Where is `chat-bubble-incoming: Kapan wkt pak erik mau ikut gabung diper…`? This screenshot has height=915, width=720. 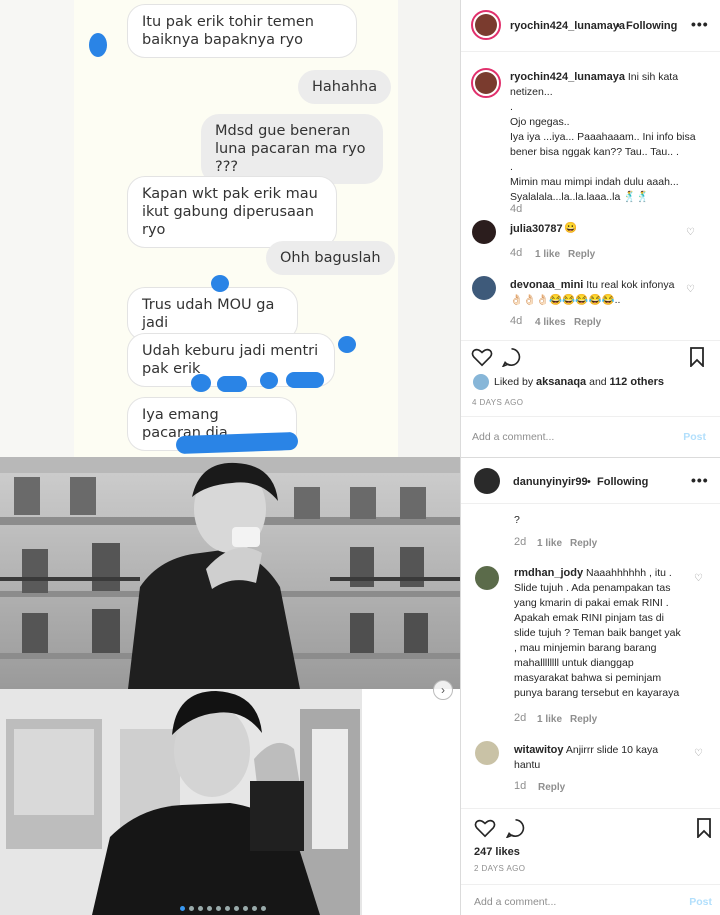
chat-bubble-incoming: Kapan wkt pak erik mau ikut gabung diper… is located at coordinates (232, 212).